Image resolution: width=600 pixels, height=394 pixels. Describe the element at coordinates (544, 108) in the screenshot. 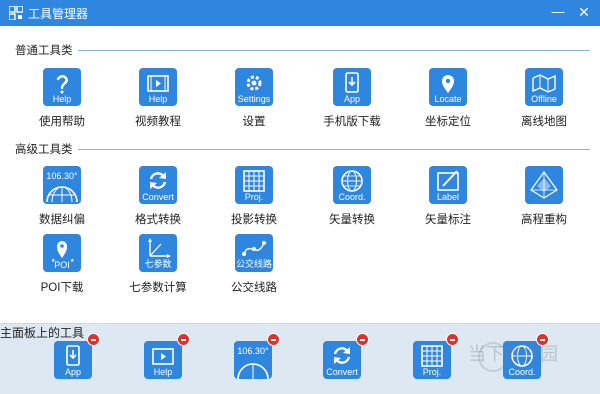

I see `tool-offline-map: Offline 离线地图` at that location.